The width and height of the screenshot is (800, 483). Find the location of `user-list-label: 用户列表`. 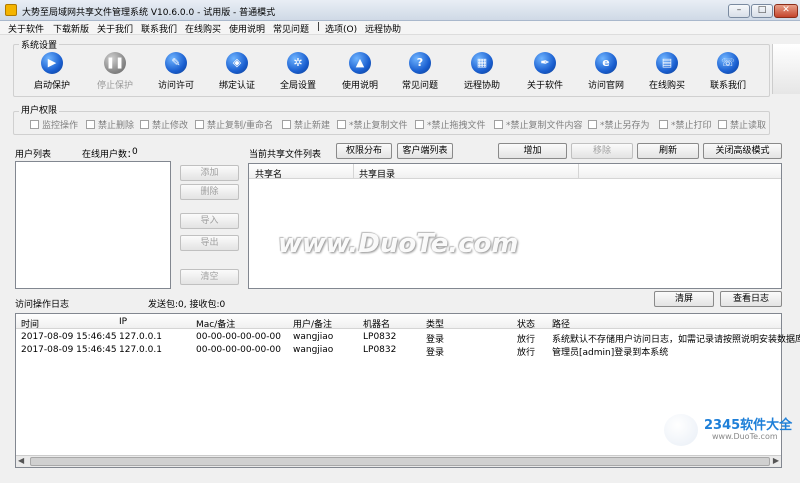

user-list-label: 用户列表 is located at coordinates (33, 155).